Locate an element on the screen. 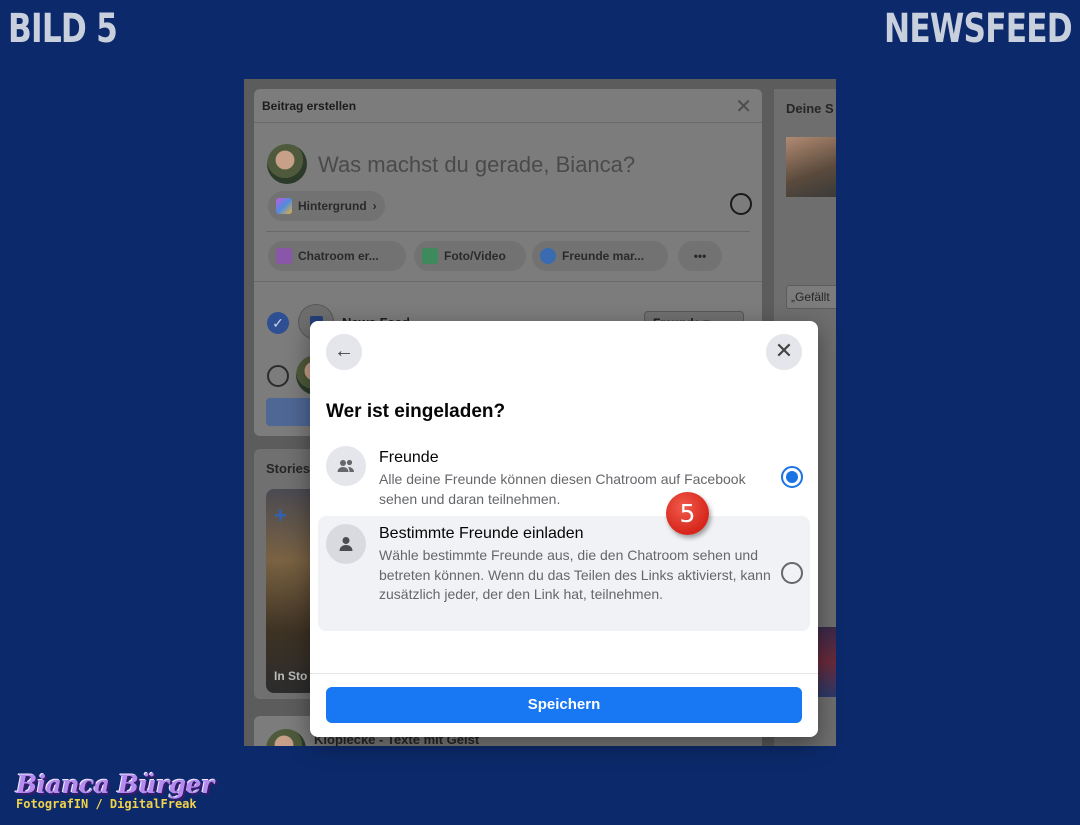 This screenshot has height=825, width=1080. tag-friend-icon is located at coordinates (548, 256).